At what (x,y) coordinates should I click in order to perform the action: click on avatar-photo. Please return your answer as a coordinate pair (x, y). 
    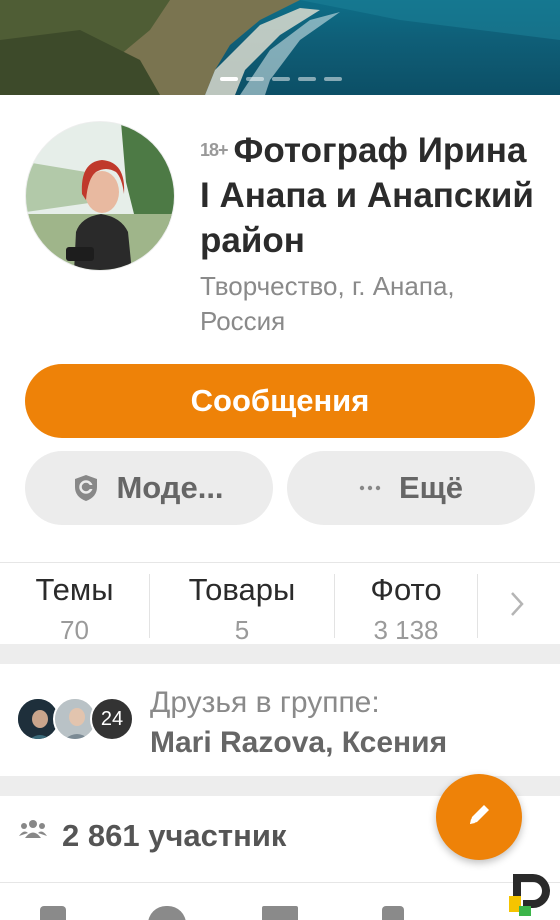
    Looking at the image, I should click on (100, 196).